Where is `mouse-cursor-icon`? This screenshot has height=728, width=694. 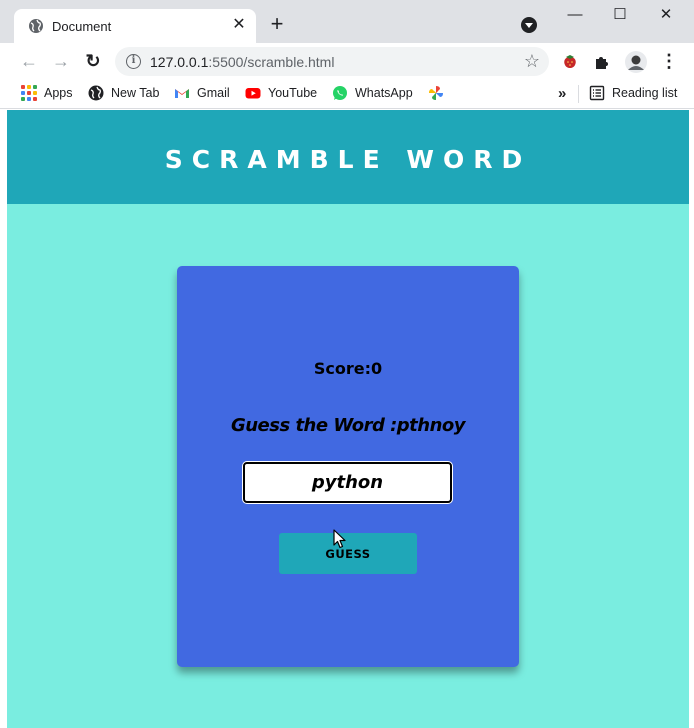
mouse-cursor-icon is located at coordinates (339, 539).